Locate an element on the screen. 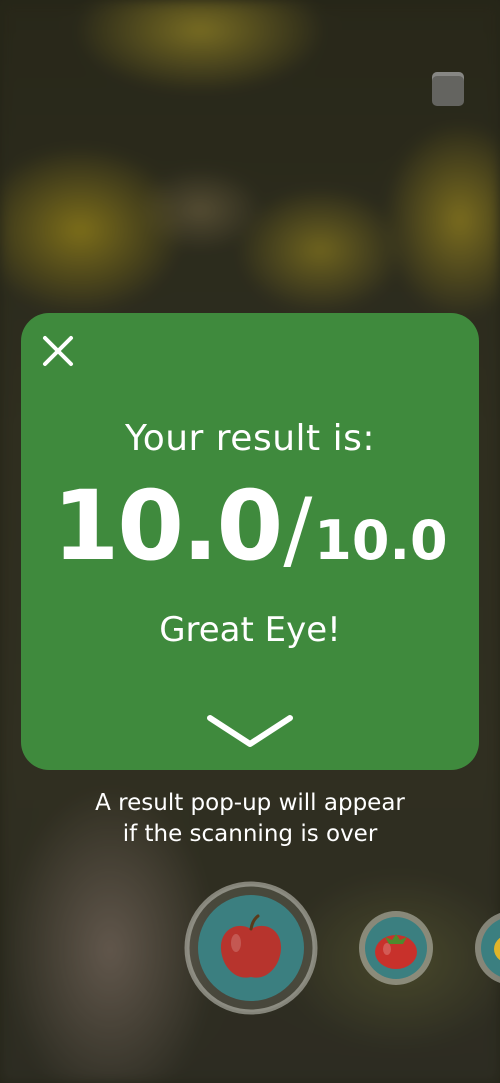 The height and width of the screenshot is (1083, 500). scan-hint-line-1: A result pop-up will appear is located at coordinates (250, 803).